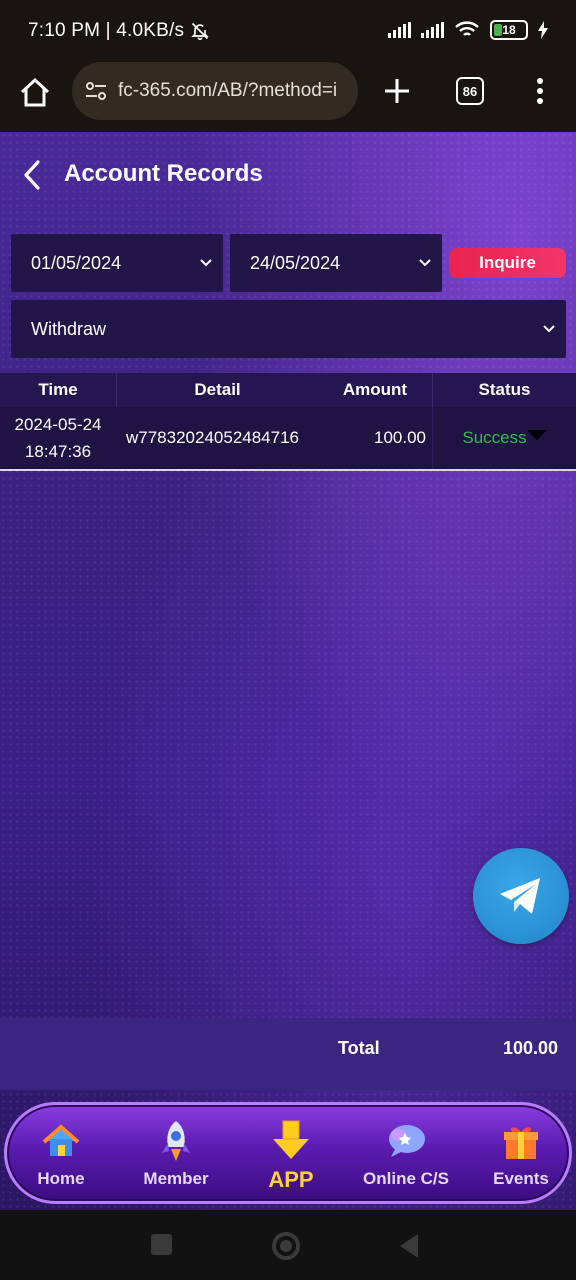 The image size is (576, 1280). Describe the element at coordinates (176, 1141) in the screenshot. I see `rocket-icon` at that location.